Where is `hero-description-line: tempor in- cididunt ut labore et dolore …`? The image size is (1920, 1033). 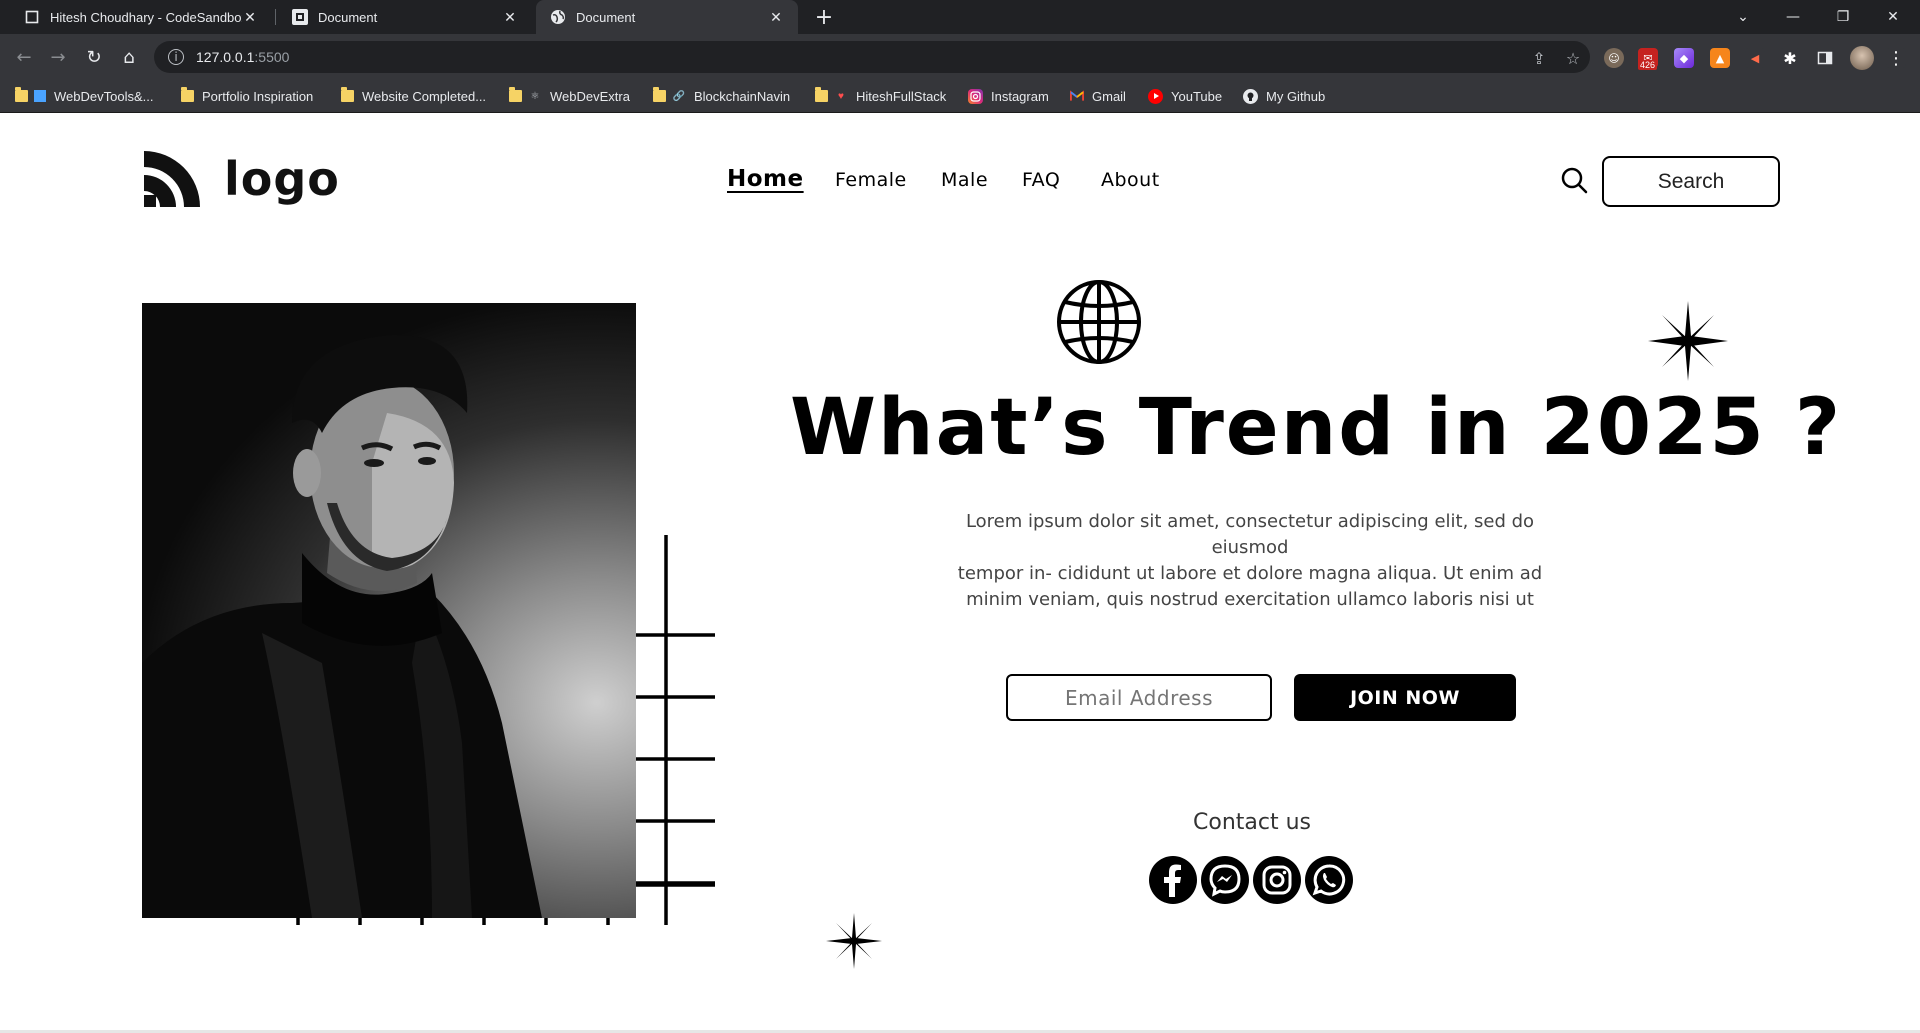 hero-description-line: tempor in- cididunt ut labore et dolore … is located at coordinates (1250, 573).